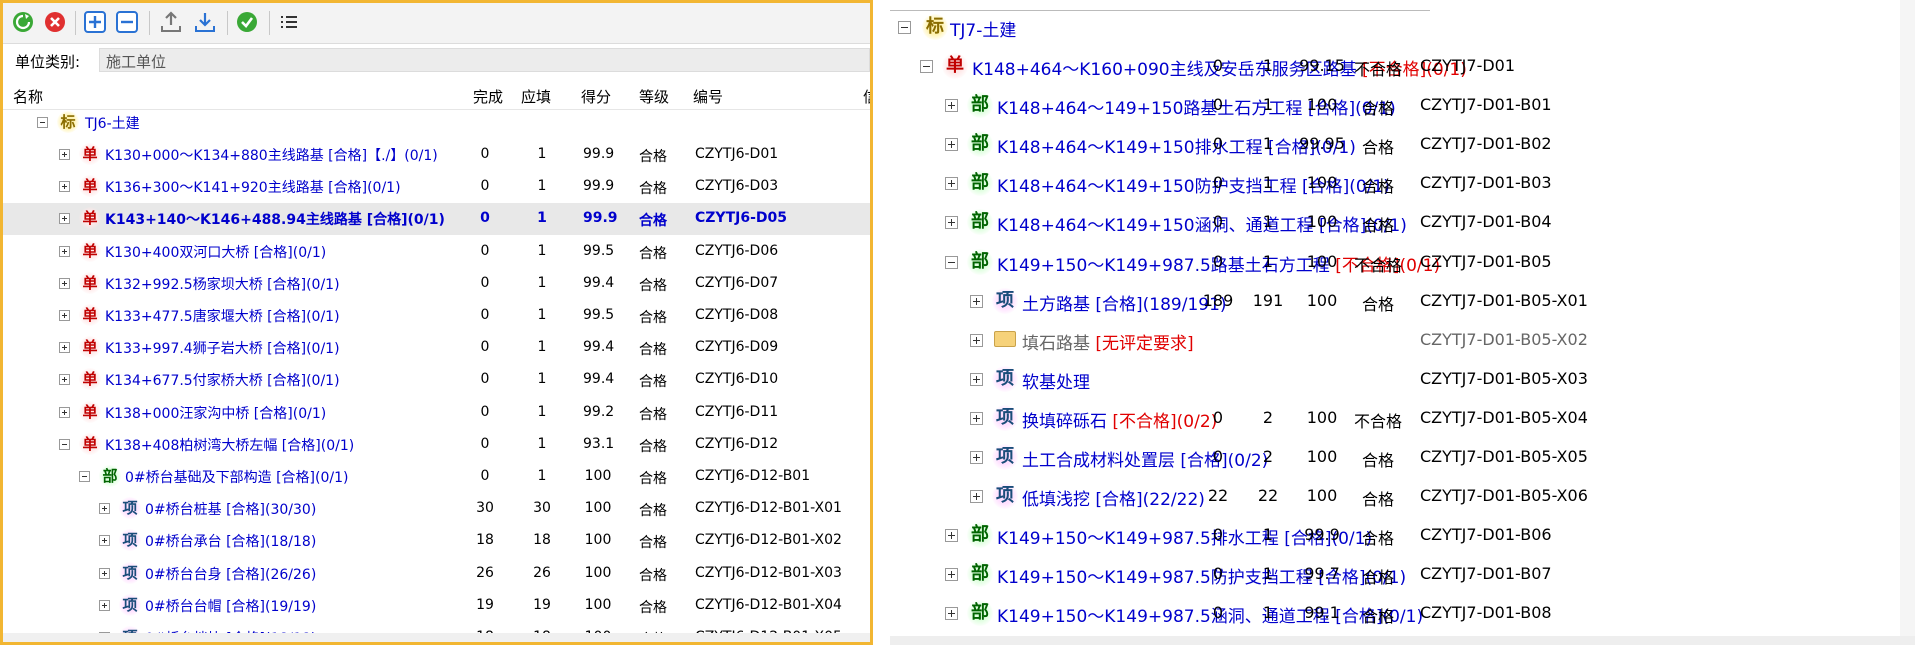 Image resolution: width=1915 pixels, height=645 pixels. Describe the element at coordinates (127, 22) in the screenshot. I see `collapse-all-icon` at that location.